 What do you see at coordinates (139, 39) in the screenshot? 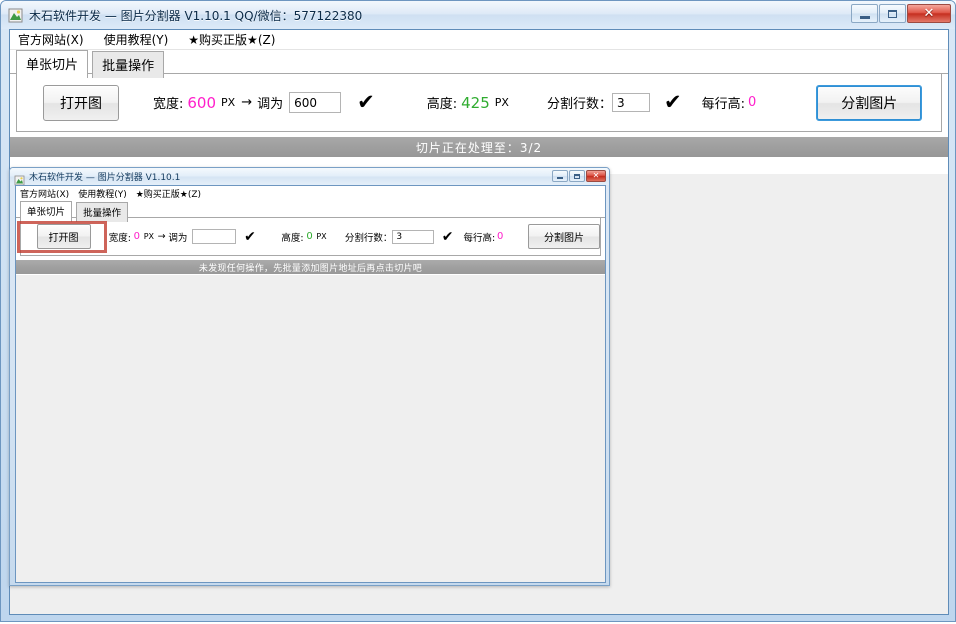
I see `menu-item-tutorial: 使用教程(Y)` at bounding box center [139, 39].